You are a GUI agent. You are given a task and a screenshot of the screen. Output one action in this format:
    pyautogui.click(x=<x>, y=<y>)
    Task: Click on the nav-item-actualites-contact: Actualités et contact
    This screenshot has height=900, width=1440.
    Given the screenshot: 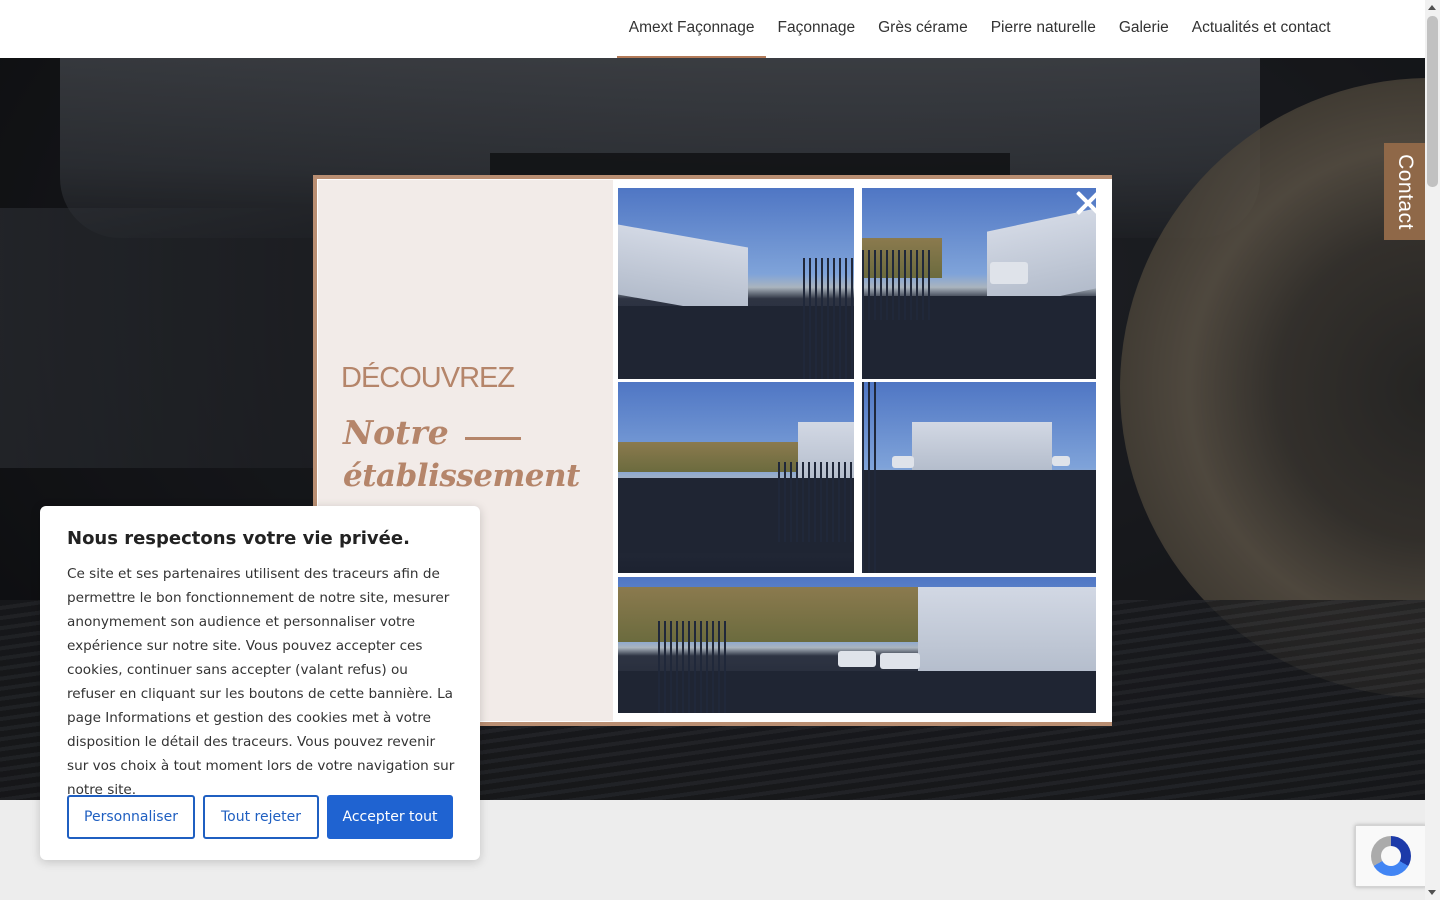 What is the action you would take?
    pyautogui.click(x=1261, y=29)
    